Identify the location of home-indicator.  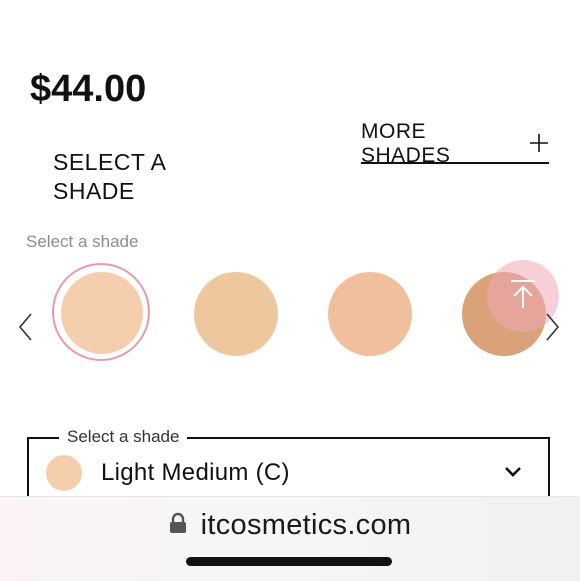
(289, 561).